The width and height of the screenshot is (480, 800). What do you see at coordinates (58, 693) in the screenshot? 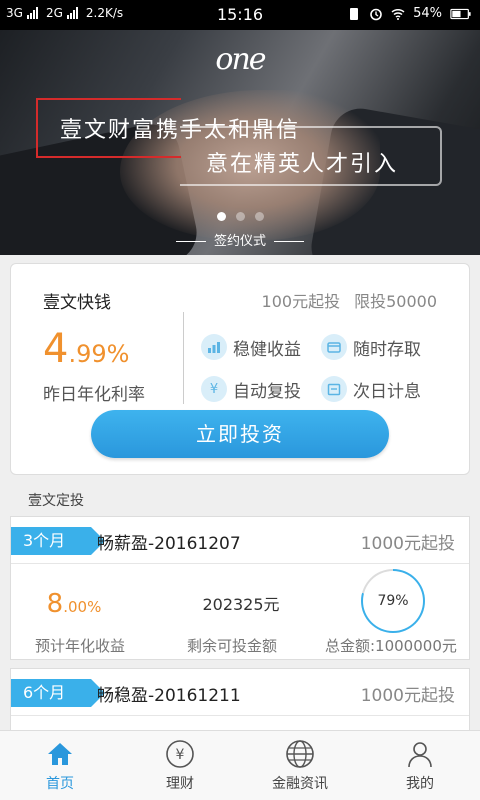
I see `term-badge: 6个月` at bounding box center [58, 693].